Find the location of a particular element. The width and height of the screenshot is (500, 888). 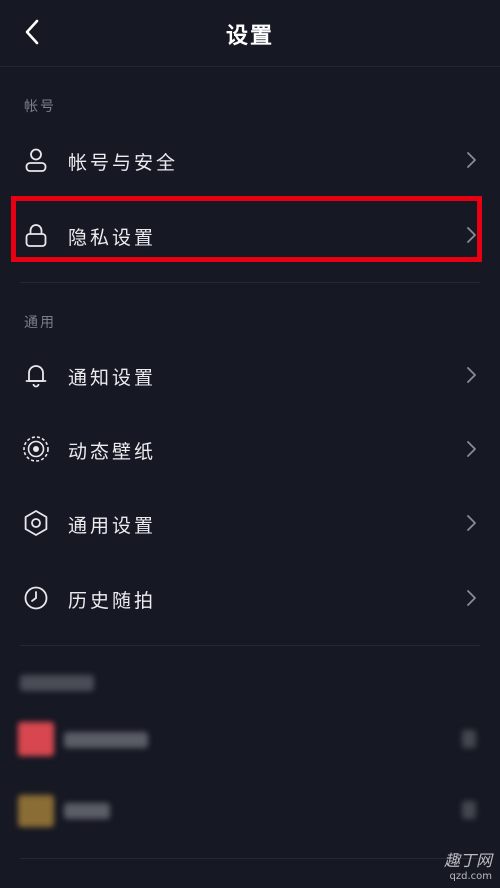

settings-item-history: 历史随拍 is located at coordinates (250, 598).